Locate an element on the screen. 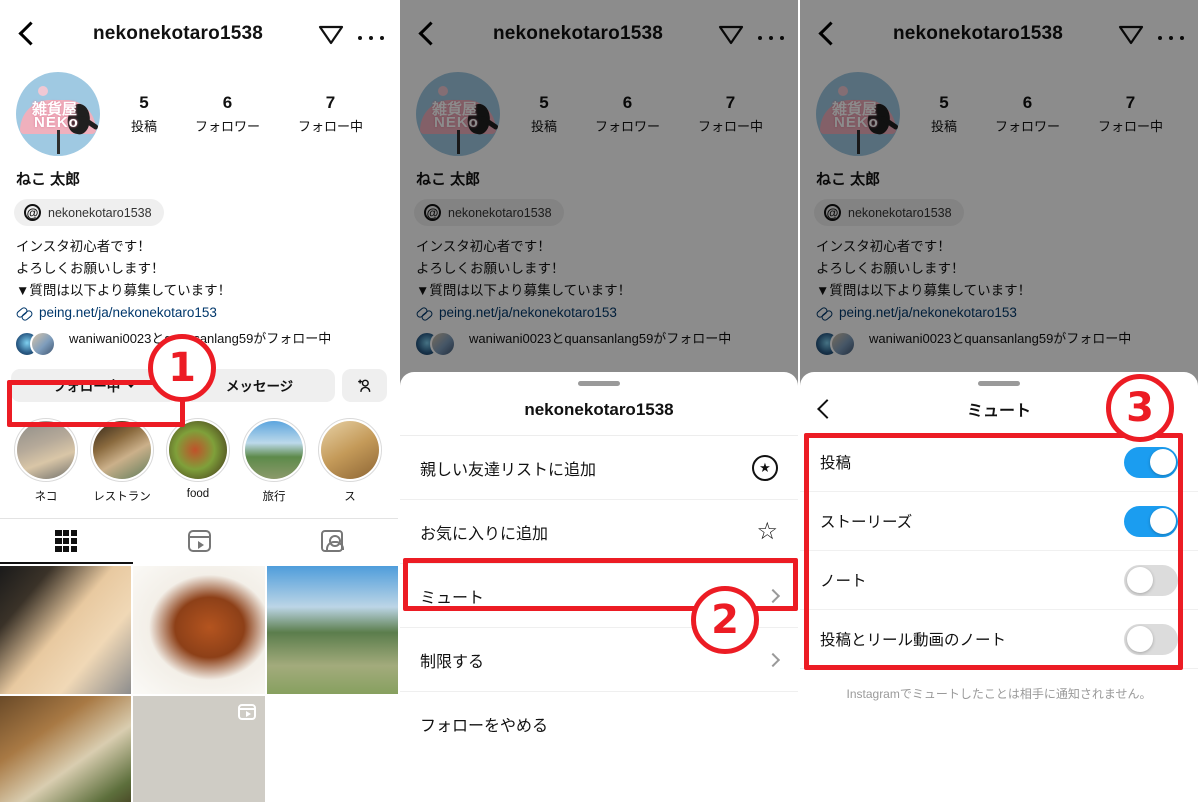  top-bar: nekonekotaro1538 is located at coordinates (199, 34).